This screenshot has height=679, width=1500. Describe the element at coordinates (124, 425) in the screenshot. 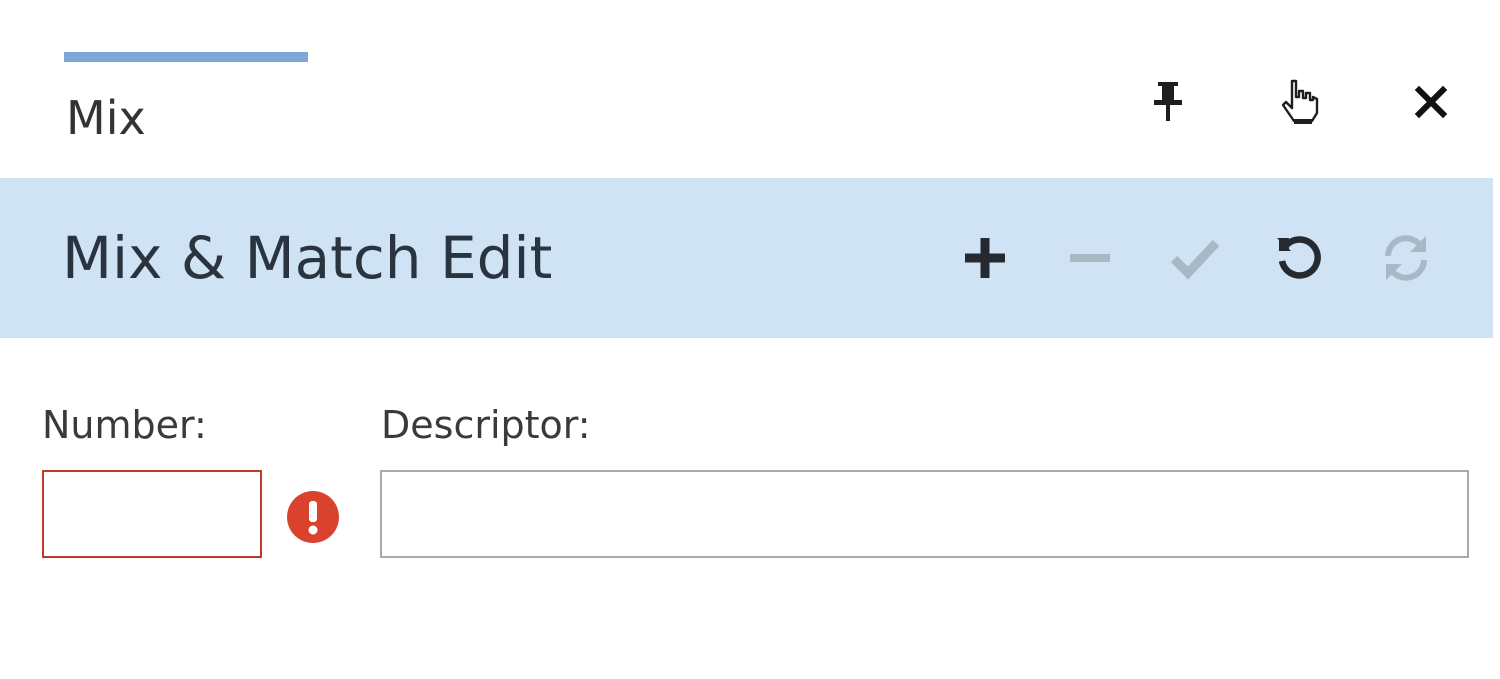

I see `number-label: Number:` at that location.